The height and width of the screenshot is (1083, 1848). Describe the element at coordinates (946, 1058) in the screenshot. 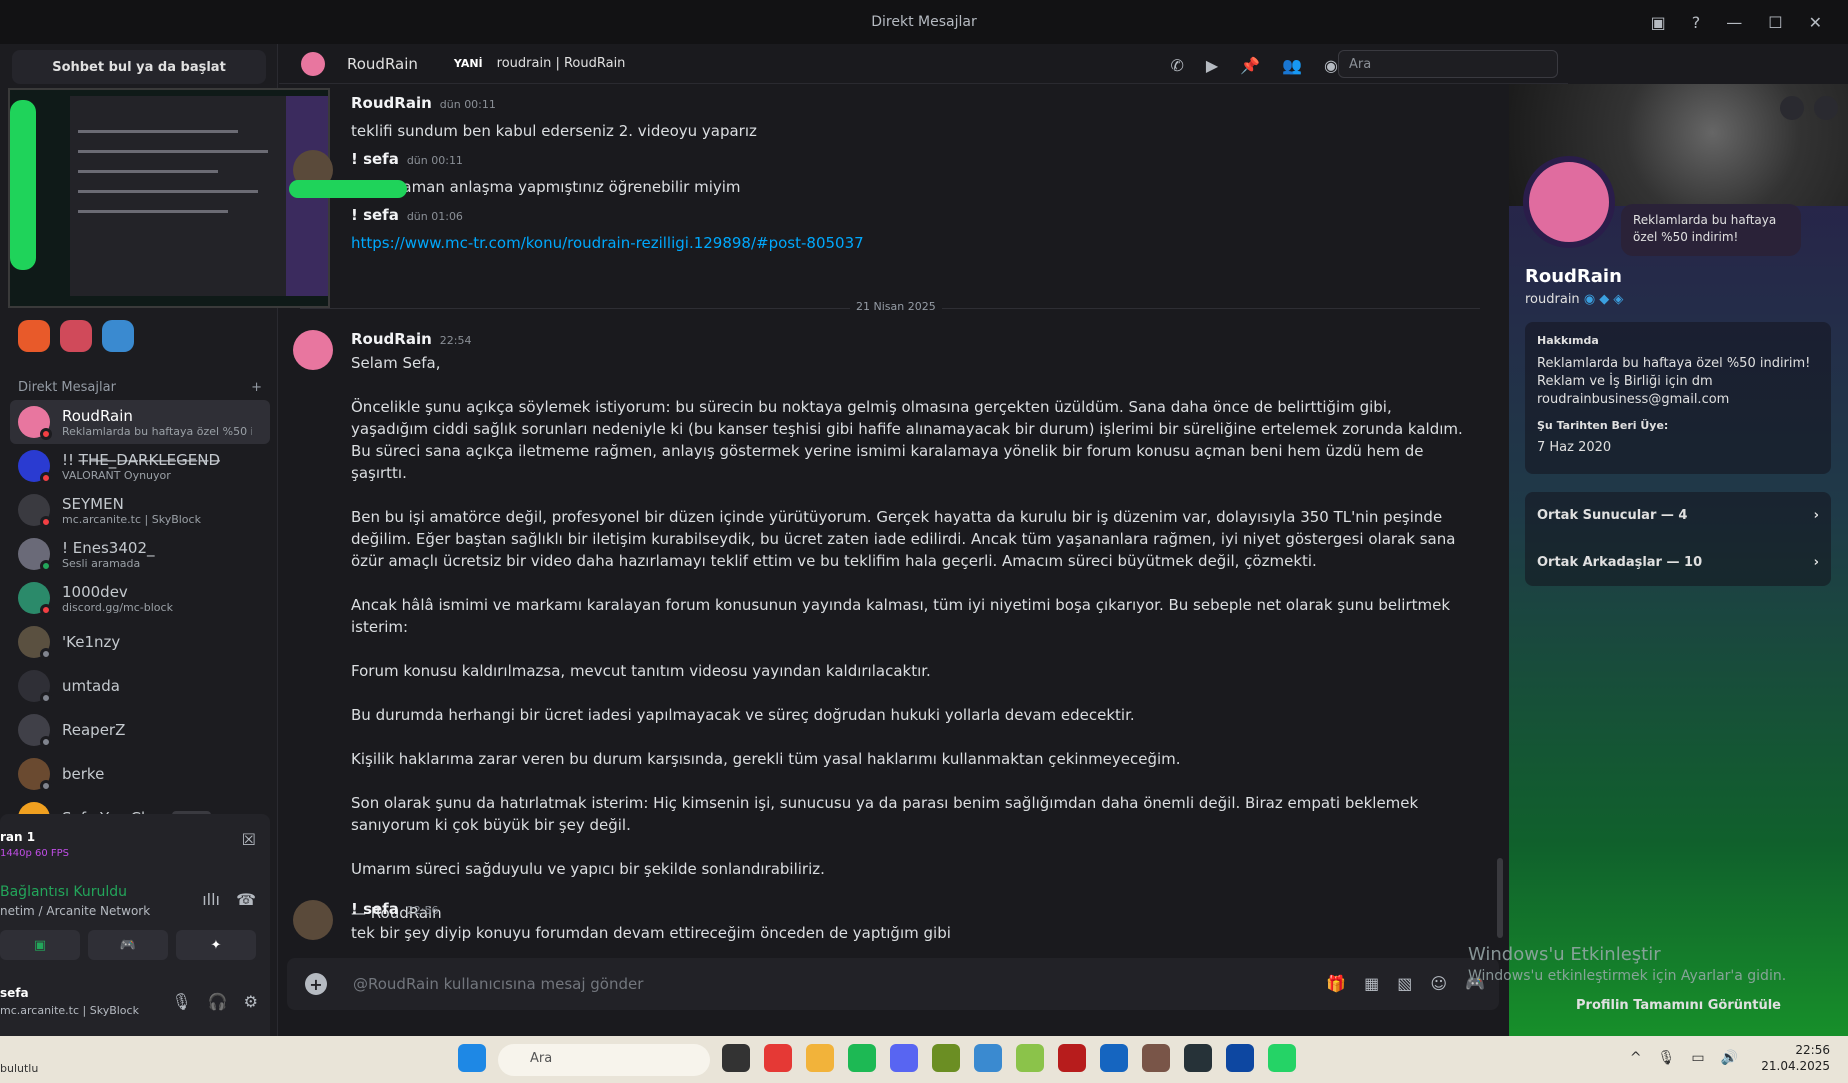

I see `minecraft-icon` at that location.